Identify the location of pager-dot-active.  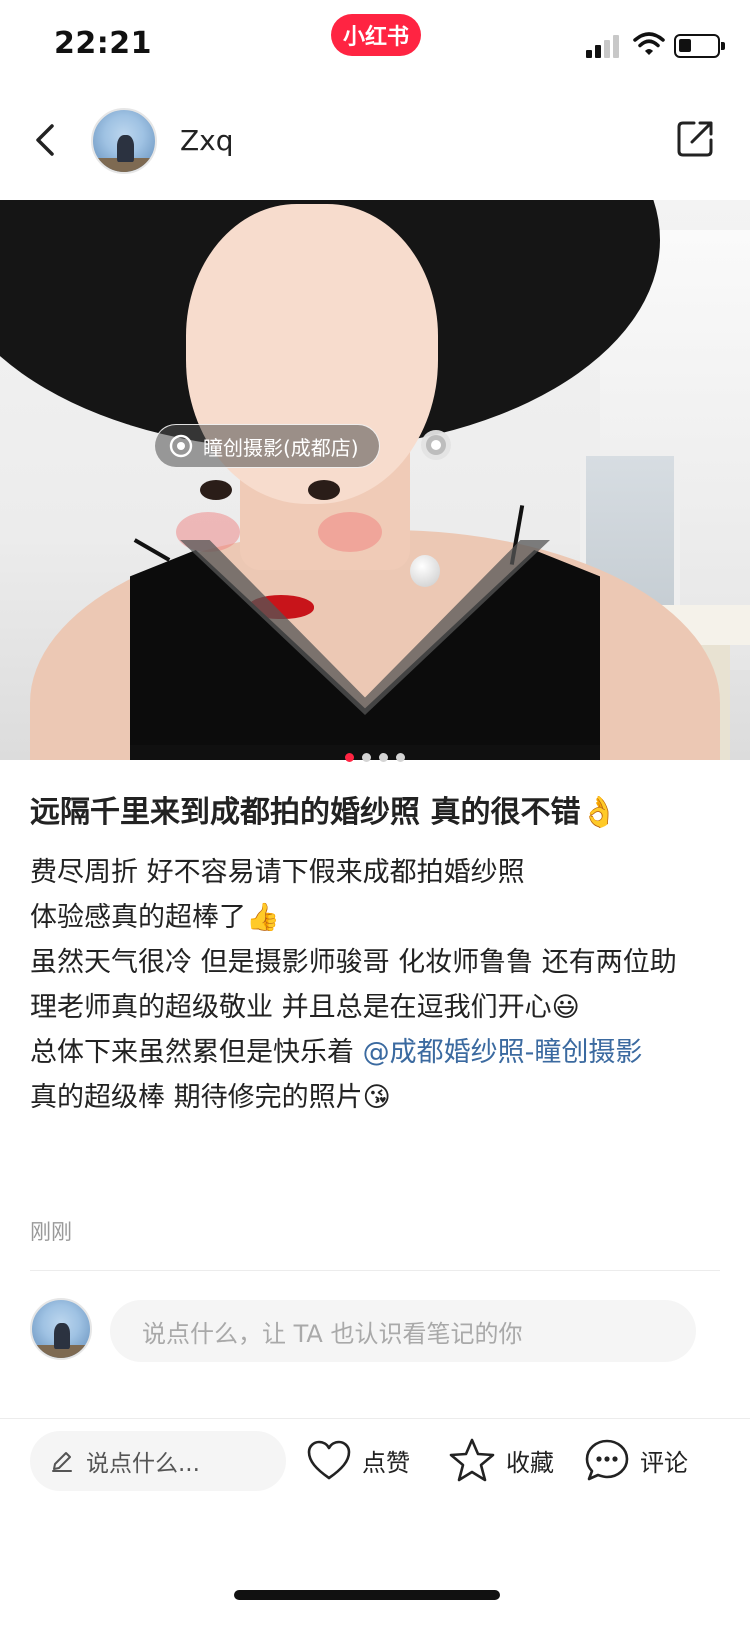
(349, 757).